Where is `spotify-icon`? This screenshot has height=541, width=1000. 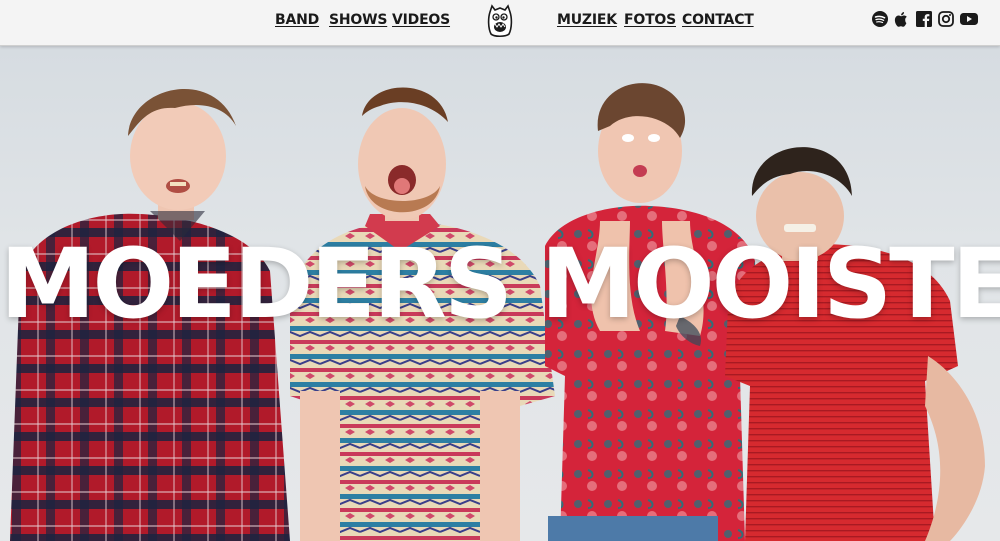
spotify-icon is located at coordinates (880, 19).